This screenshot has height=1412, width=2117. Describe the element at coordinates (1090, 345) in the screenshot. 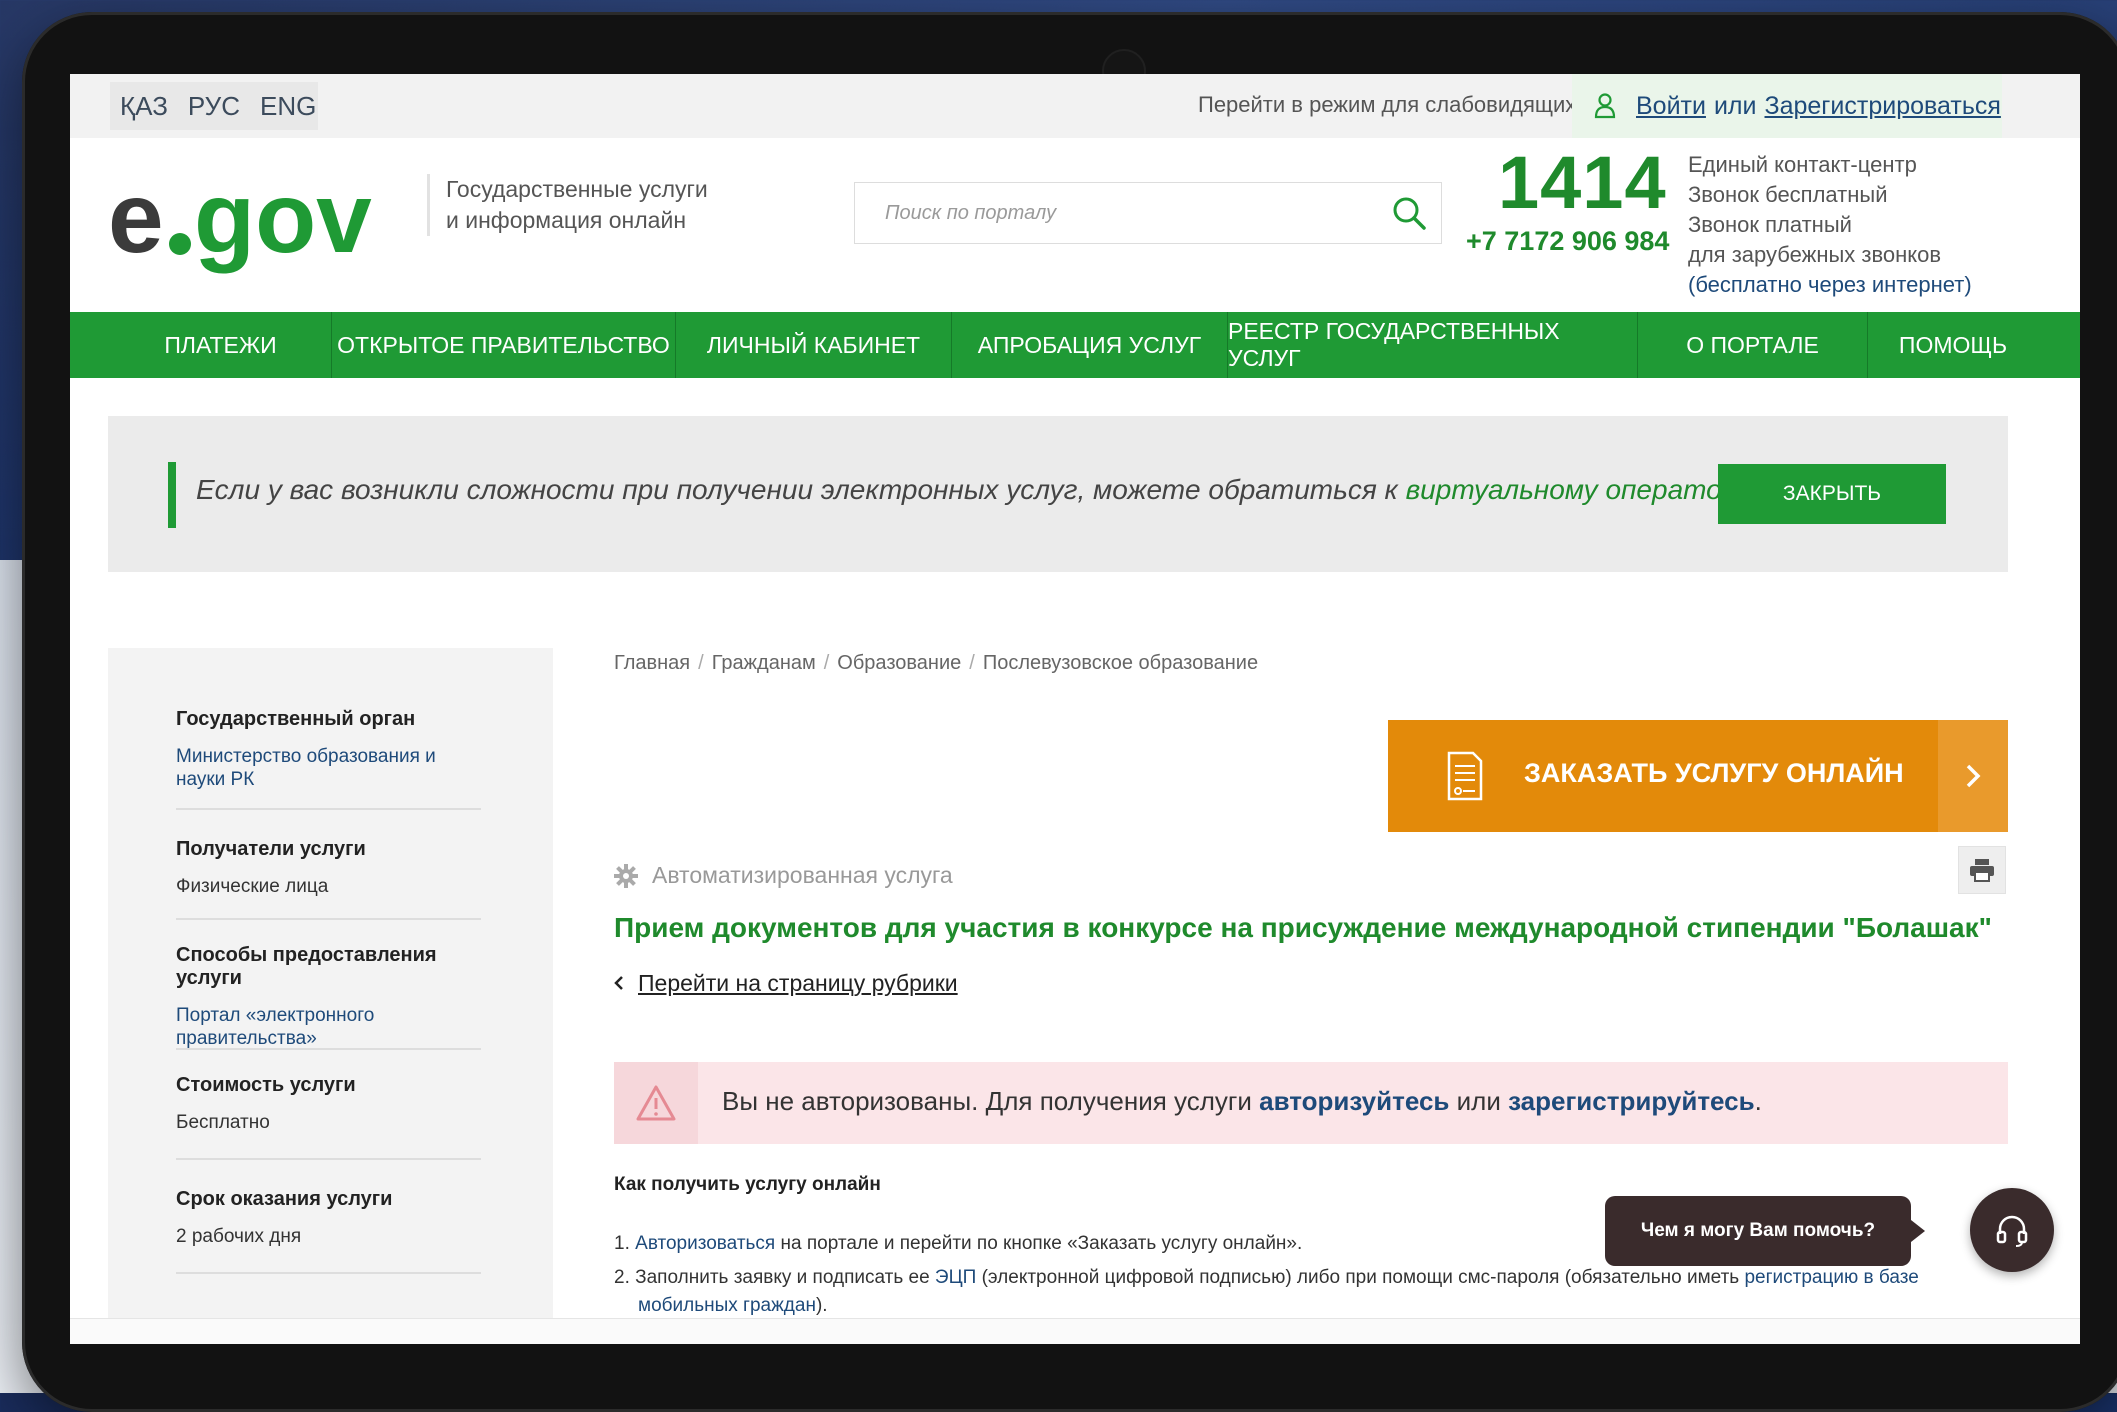

I see `nav-item-service-approbation: АПРОБАЦИЯ УСЛУГ` at that location.